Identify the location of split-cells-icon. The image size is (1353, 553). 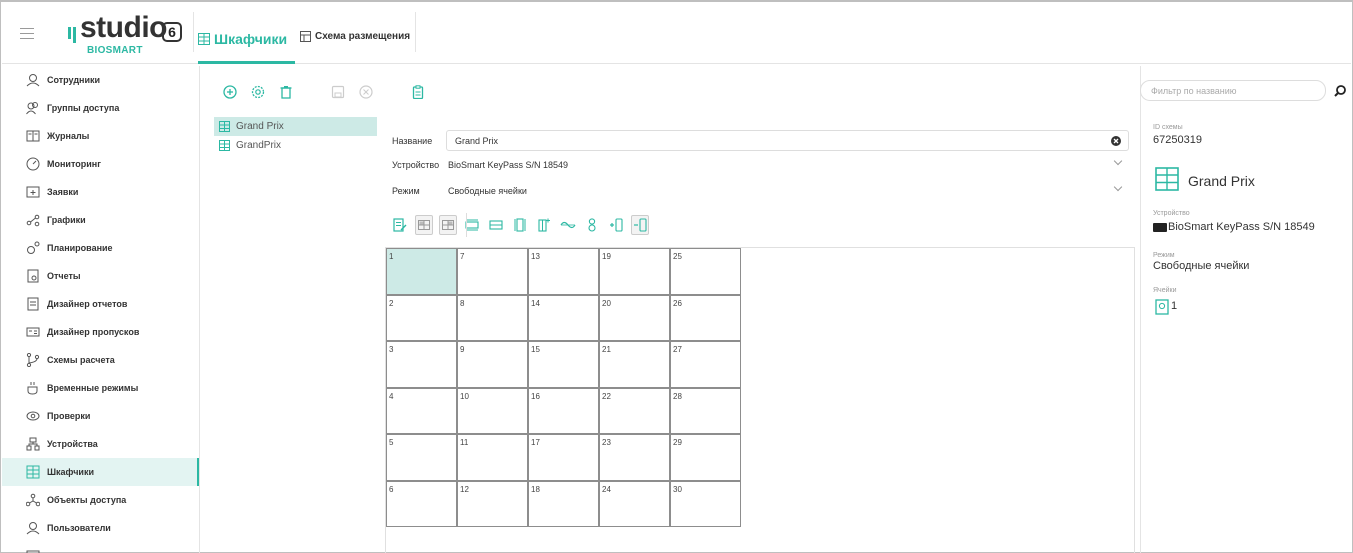
(448, 225).